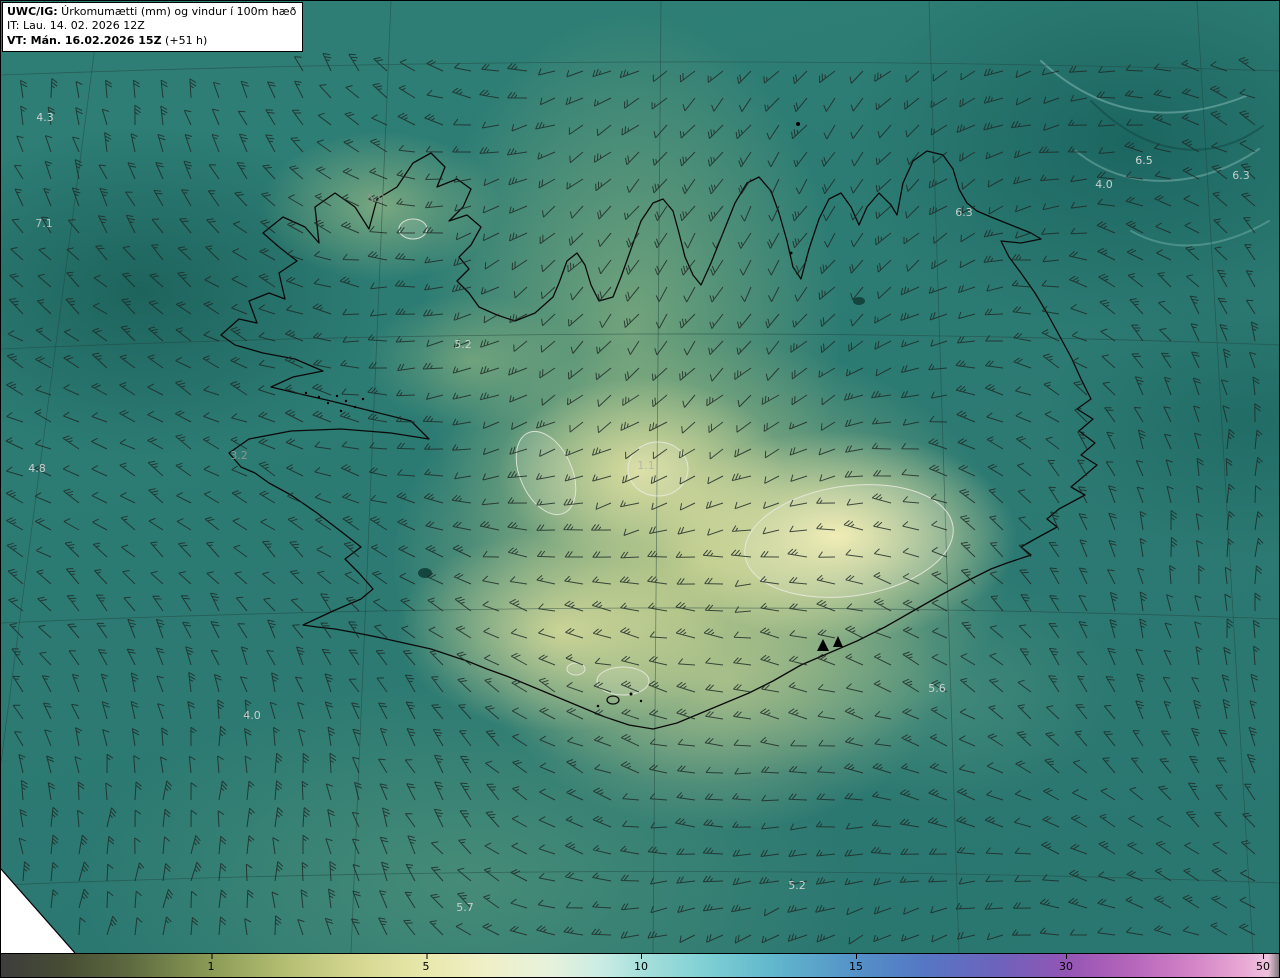 The height and width of the screenshot is (978, 1280). I want to click on map-value-label: 4.8, so click(37, 468).